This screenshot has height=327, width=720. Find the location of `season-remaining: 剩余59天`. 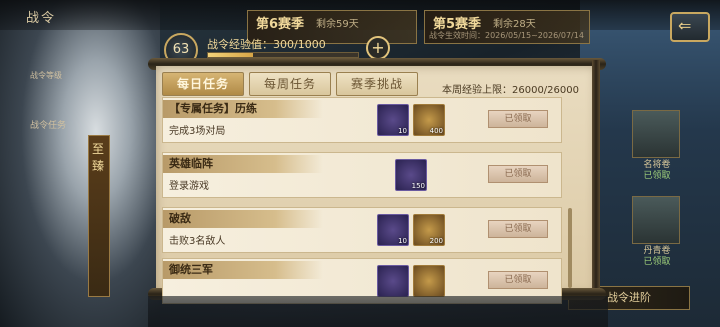

season-remaining: 剩余59天 is located at coordinates (337, 24).